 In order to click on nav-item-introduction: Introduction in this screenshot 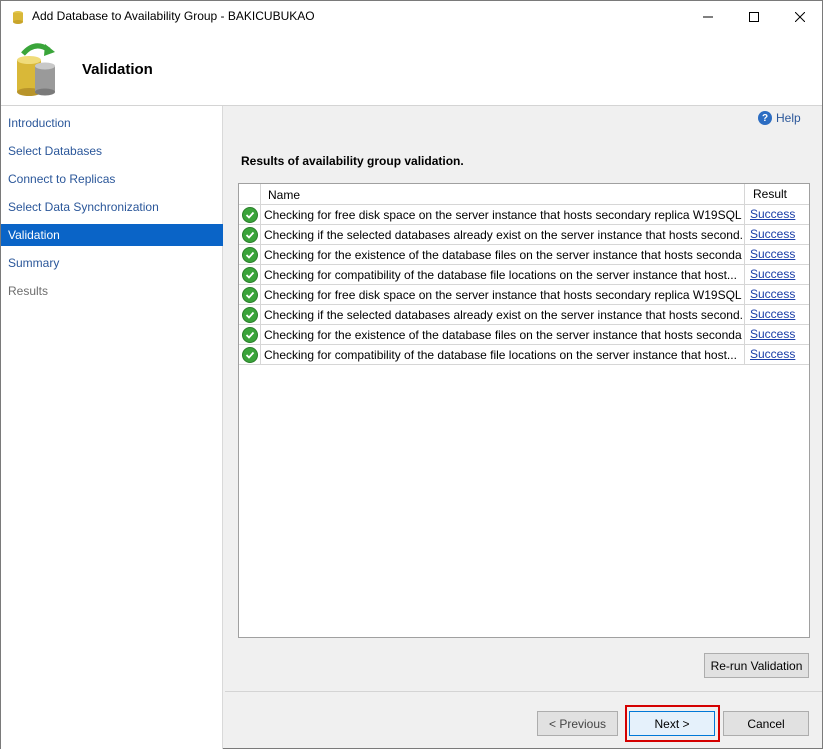, I will do `click(112, 123)`.